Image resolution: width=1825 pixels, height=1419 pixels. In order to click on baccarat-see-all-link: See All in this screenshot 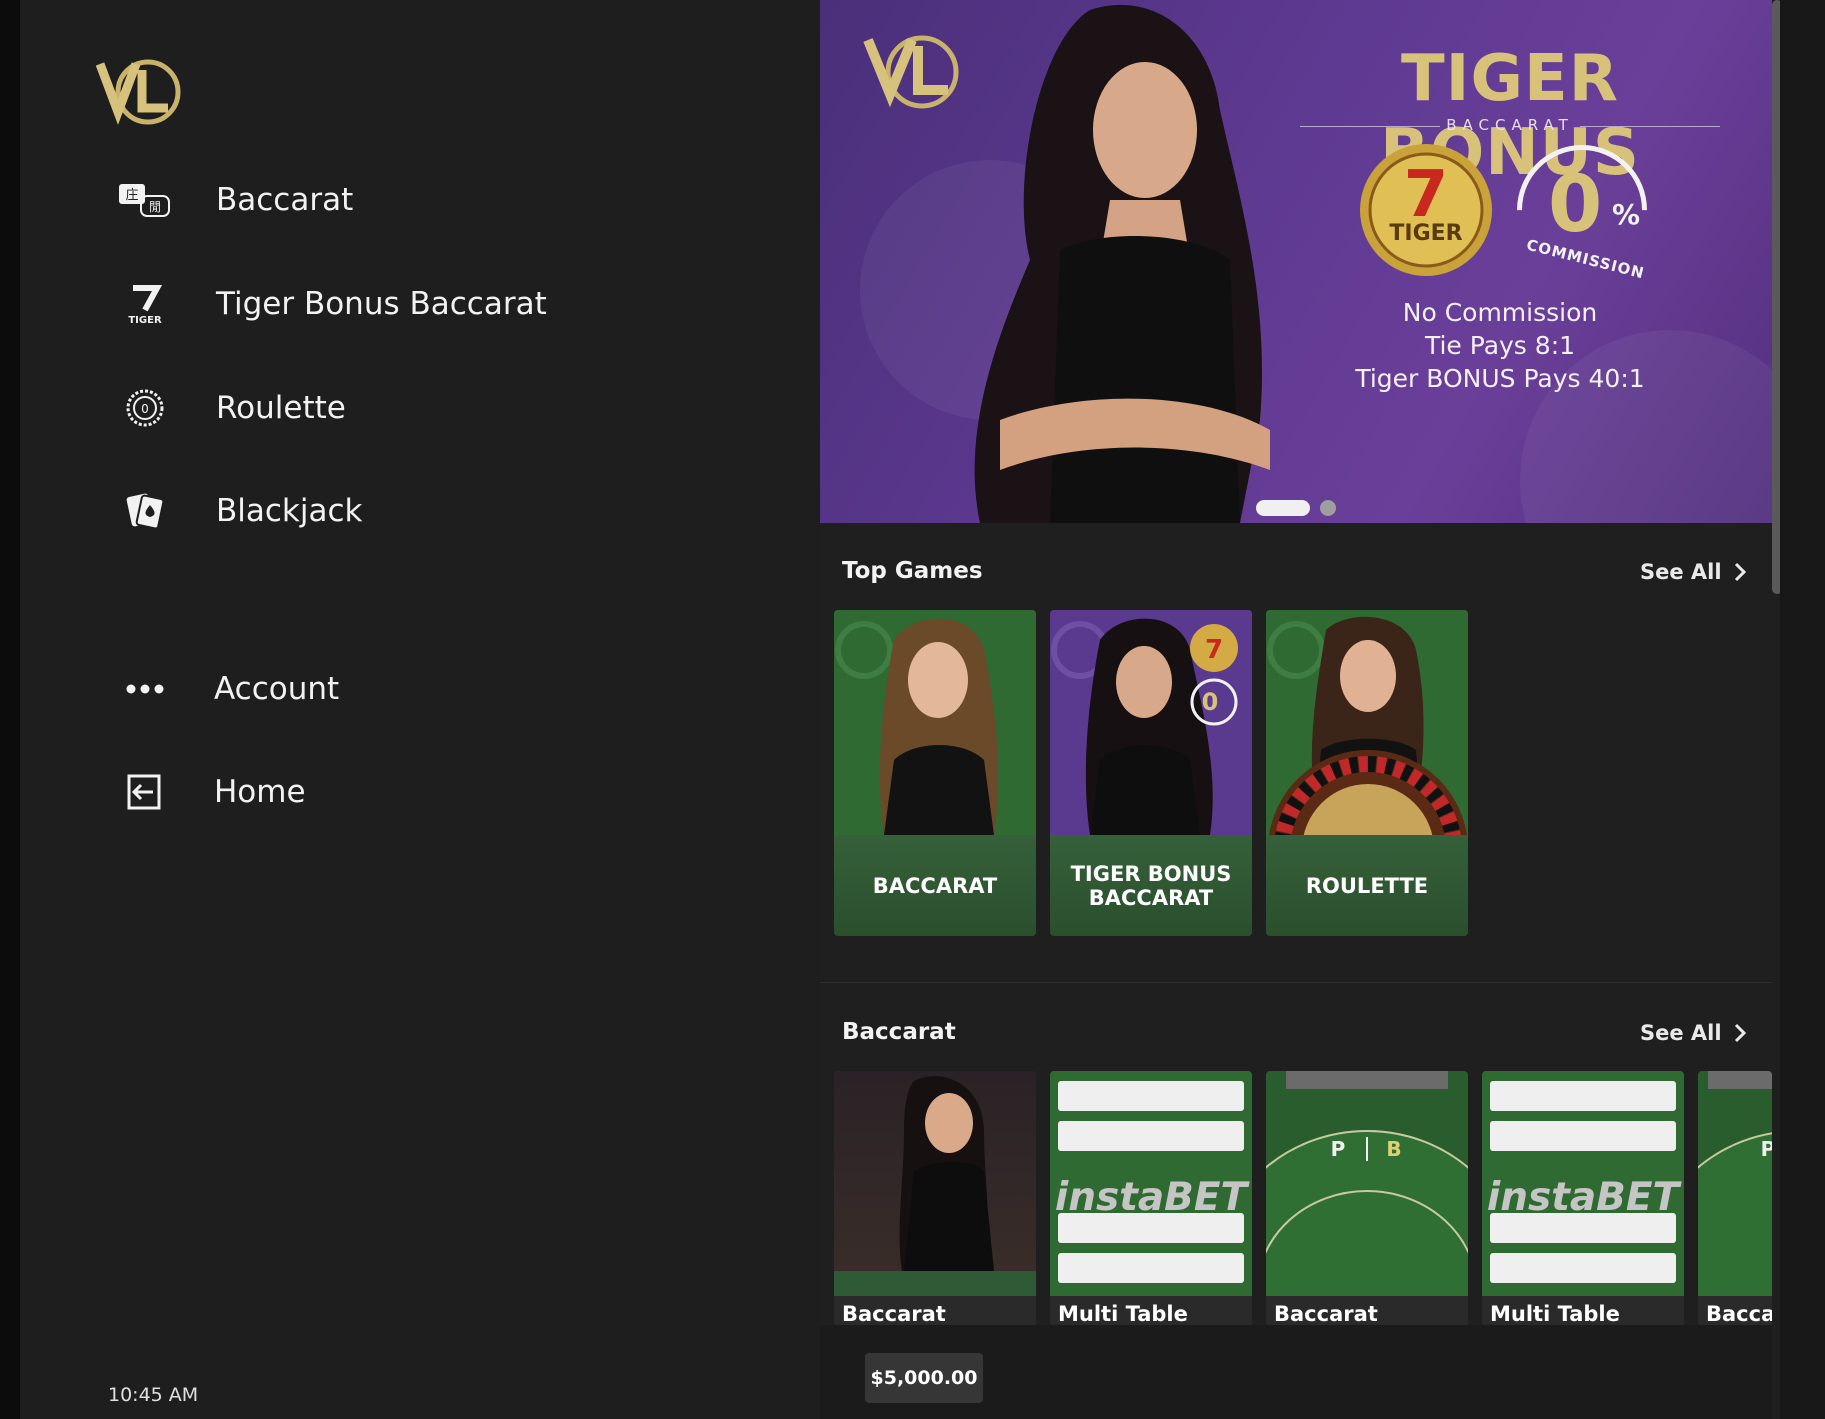, I will do `click(1693, 1033)`.